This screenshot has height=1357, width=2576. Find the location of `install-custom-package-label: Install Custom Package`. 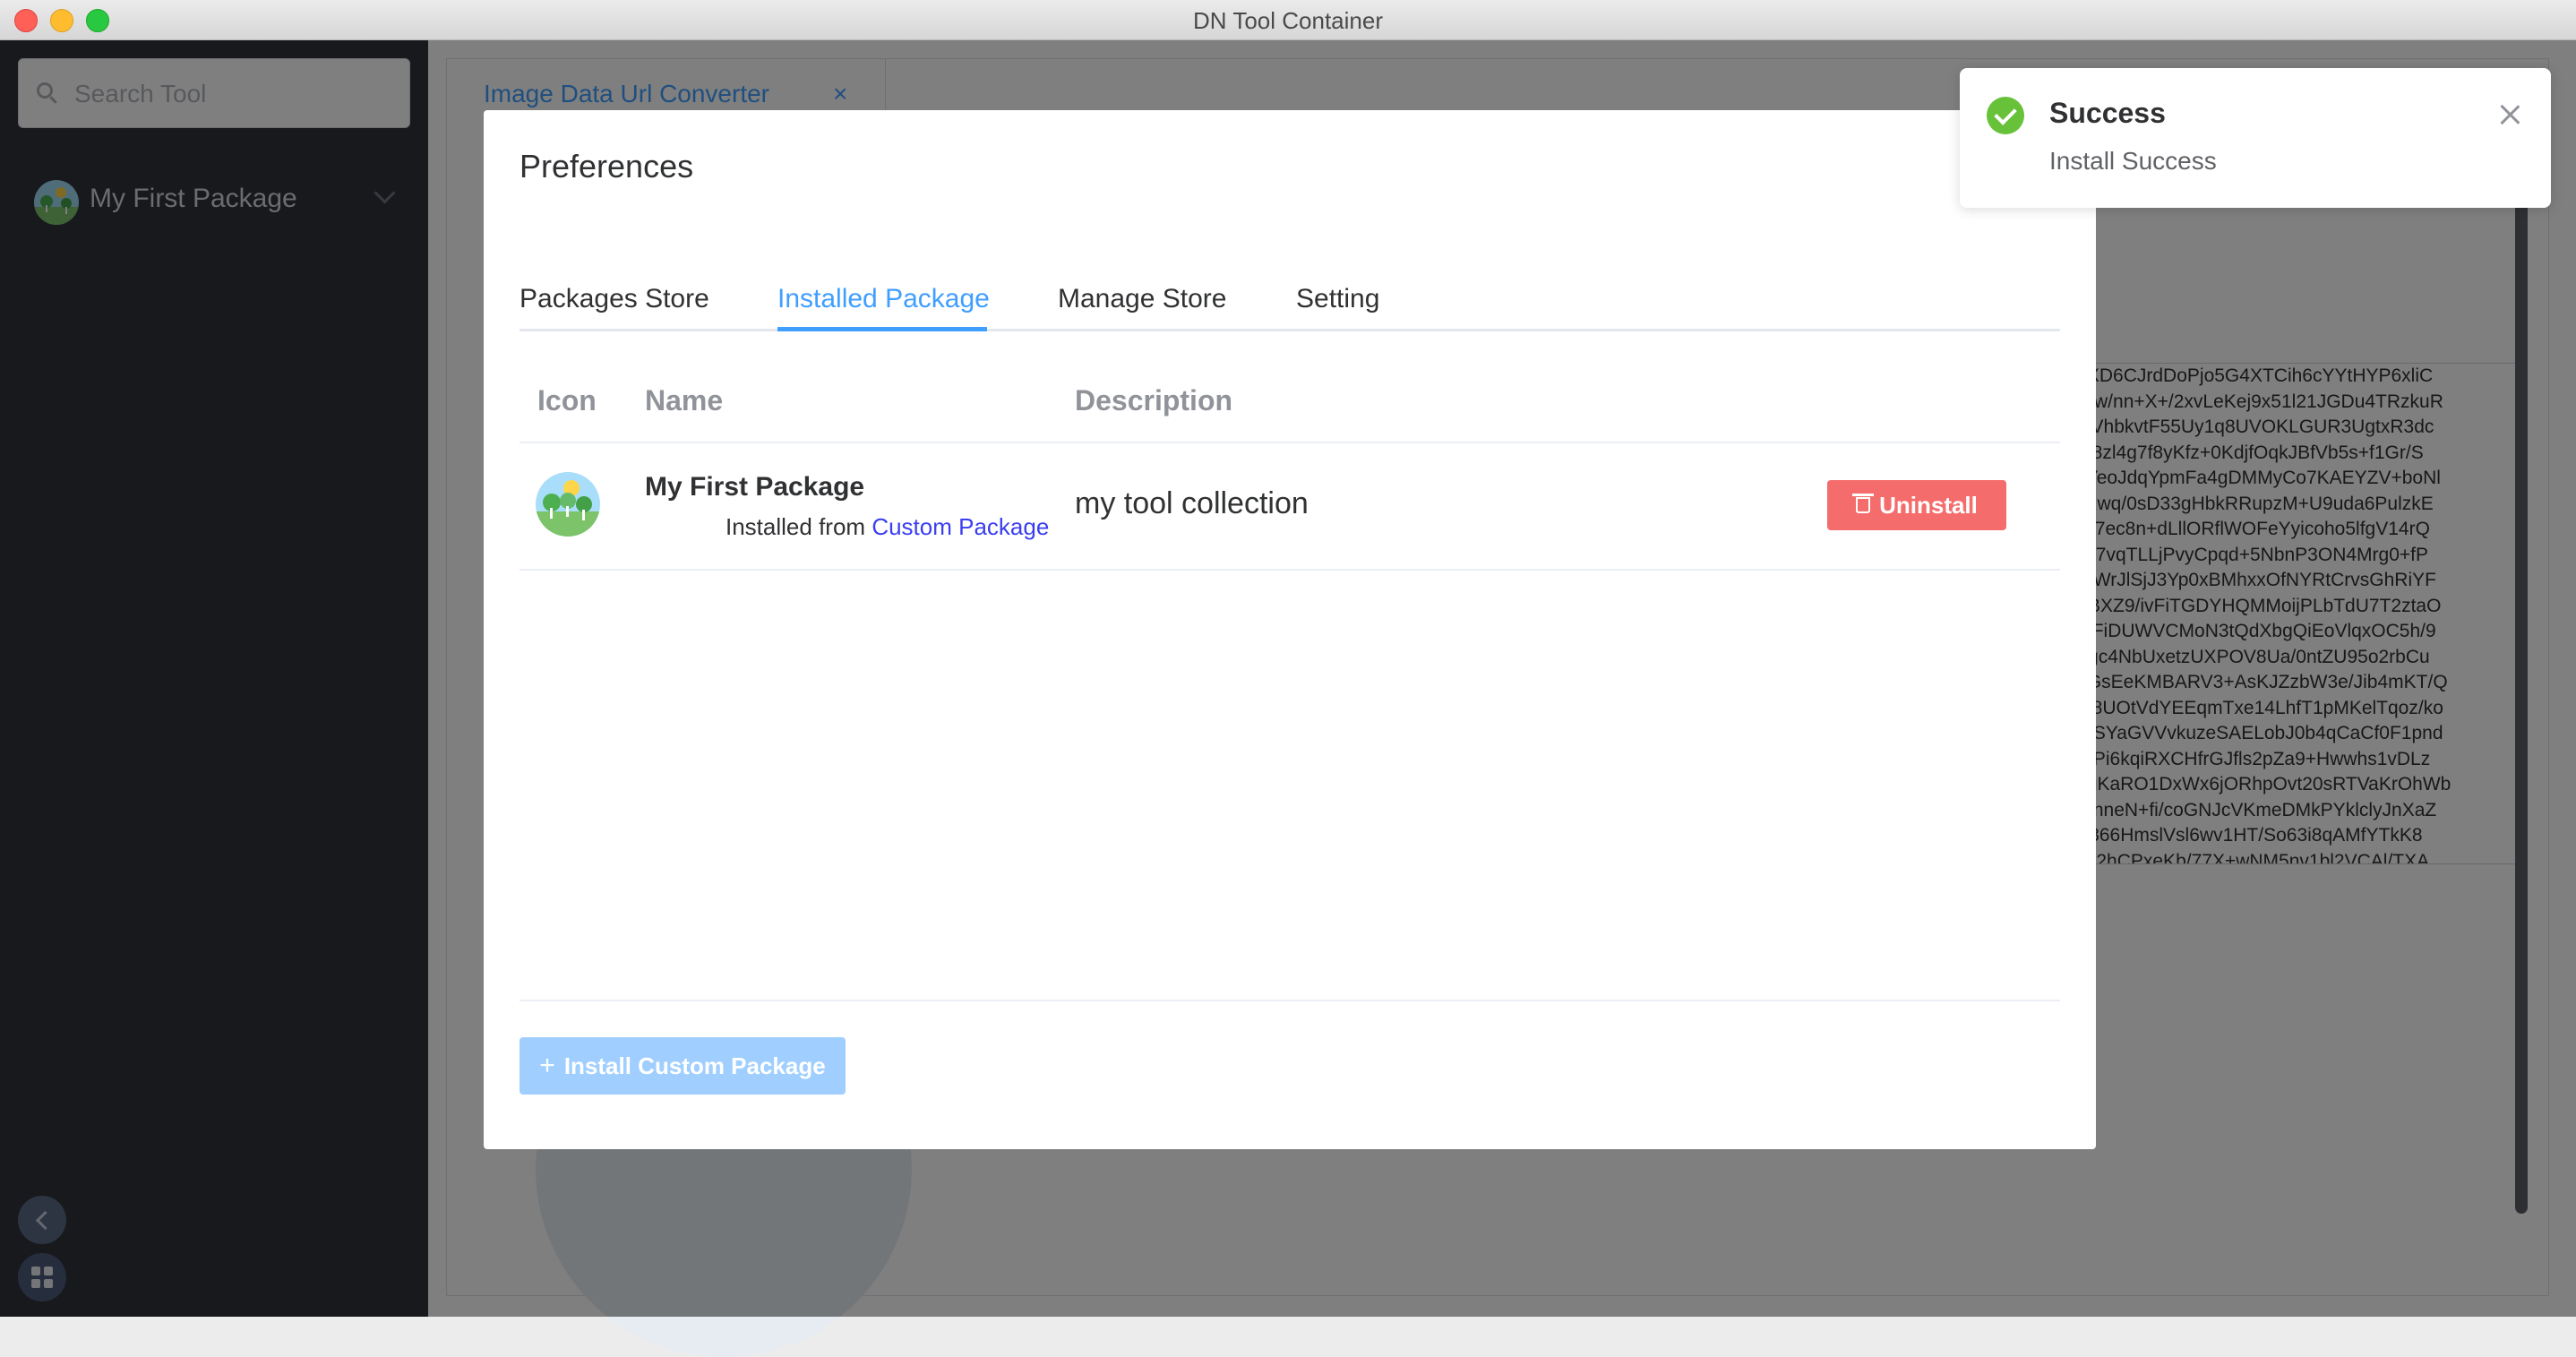

install-custom-package-label: Install Custom Package is located at coordinates (694, 1065).